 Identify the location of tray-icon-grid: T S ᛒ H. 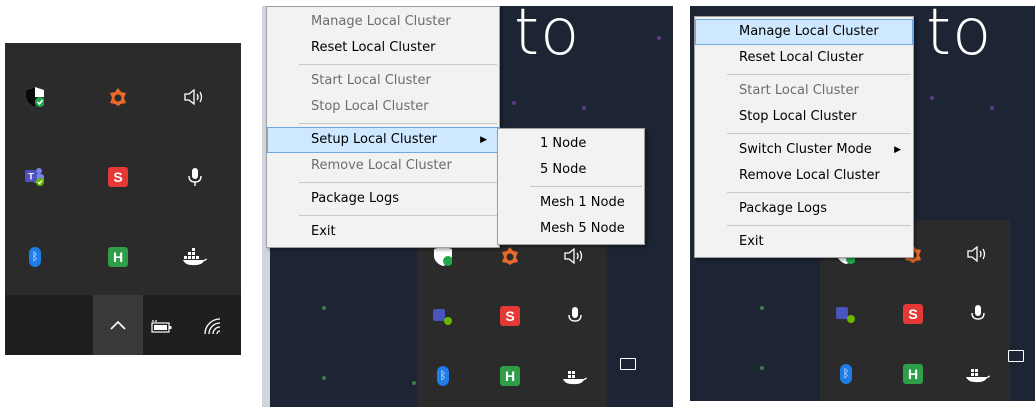
(123, 169).